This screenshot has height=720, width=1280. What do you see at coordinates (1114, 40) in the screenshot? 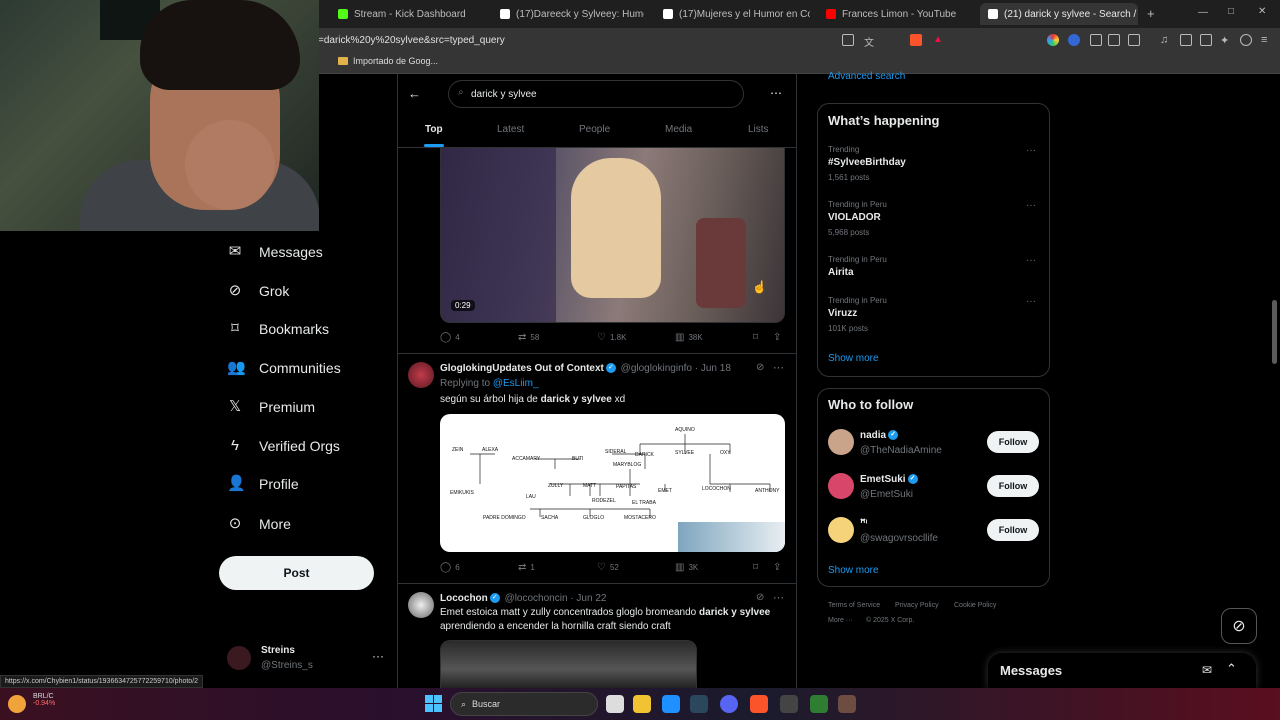
I see `puzzle-icon` at bounding box center [1114, 40].